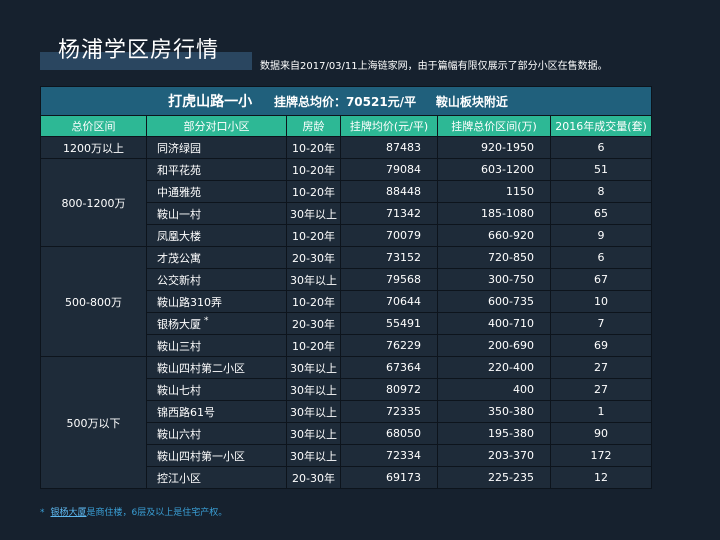  What do you see at coordinates (494, 279) in the screenshot?
I see `total-price-cell: 300-750` at bounding box center [494, 279].